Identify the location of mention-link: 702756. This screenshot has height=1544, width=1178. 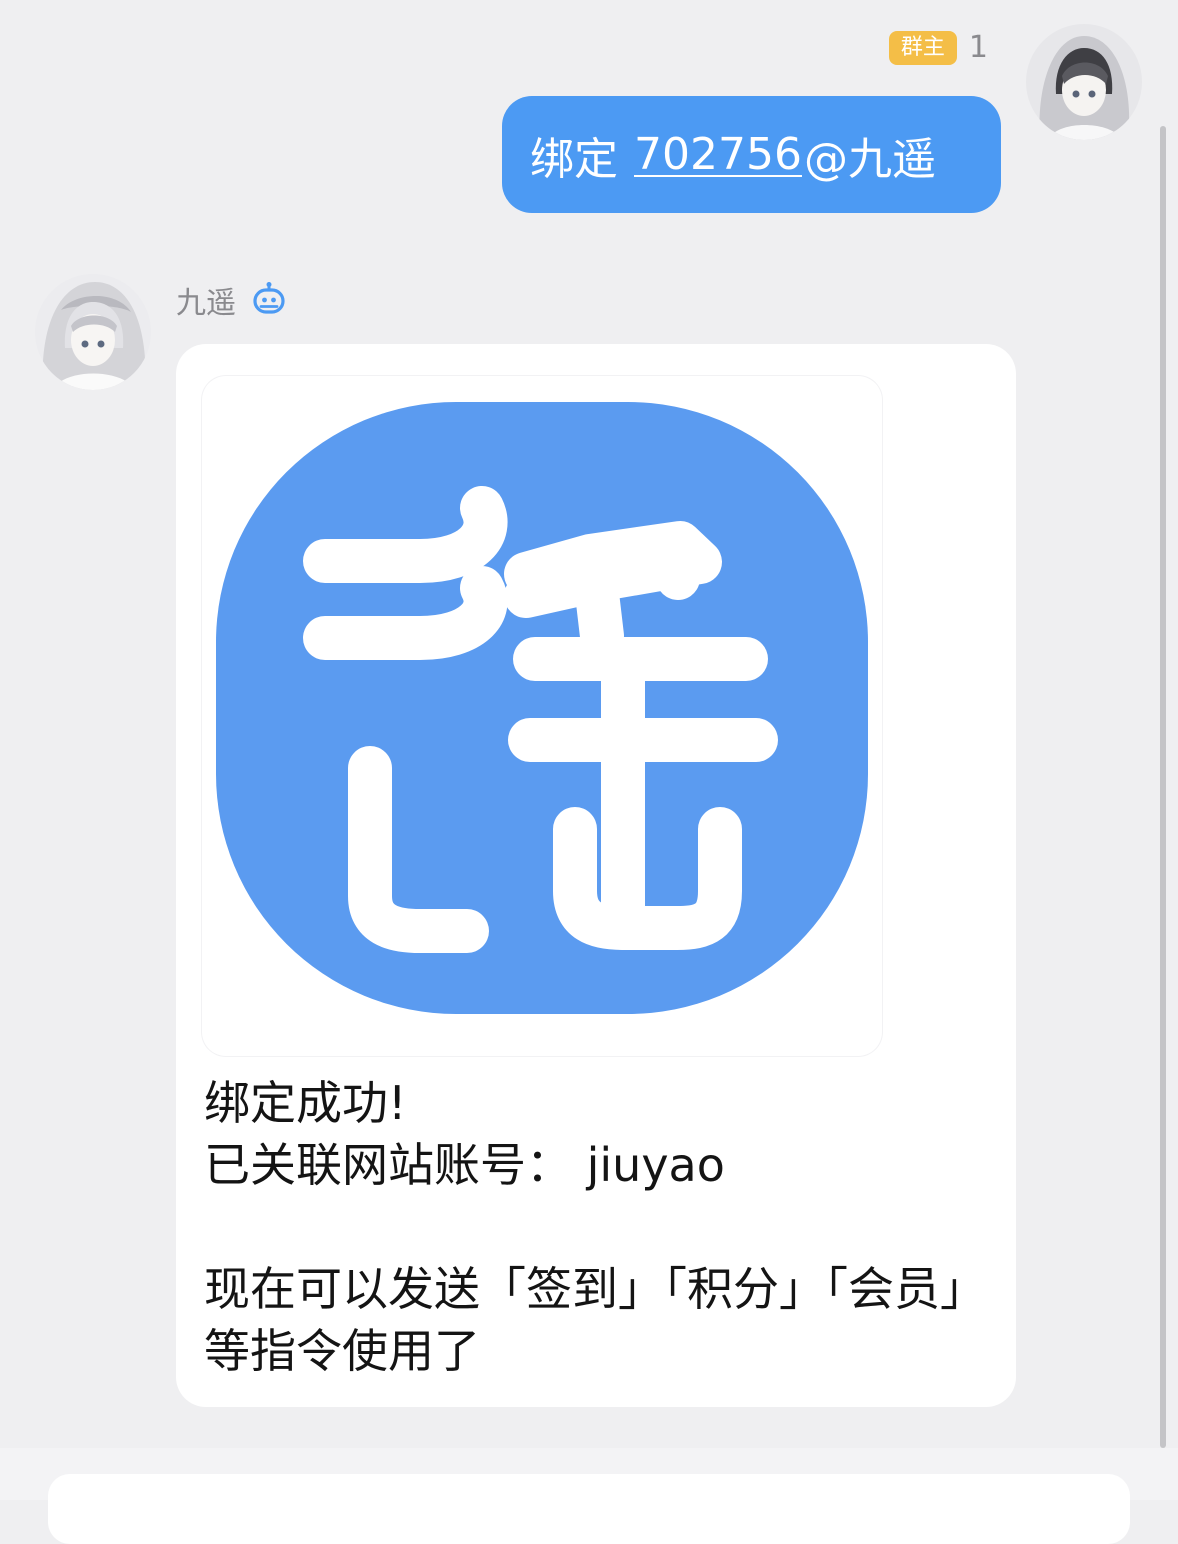
(718, 154).